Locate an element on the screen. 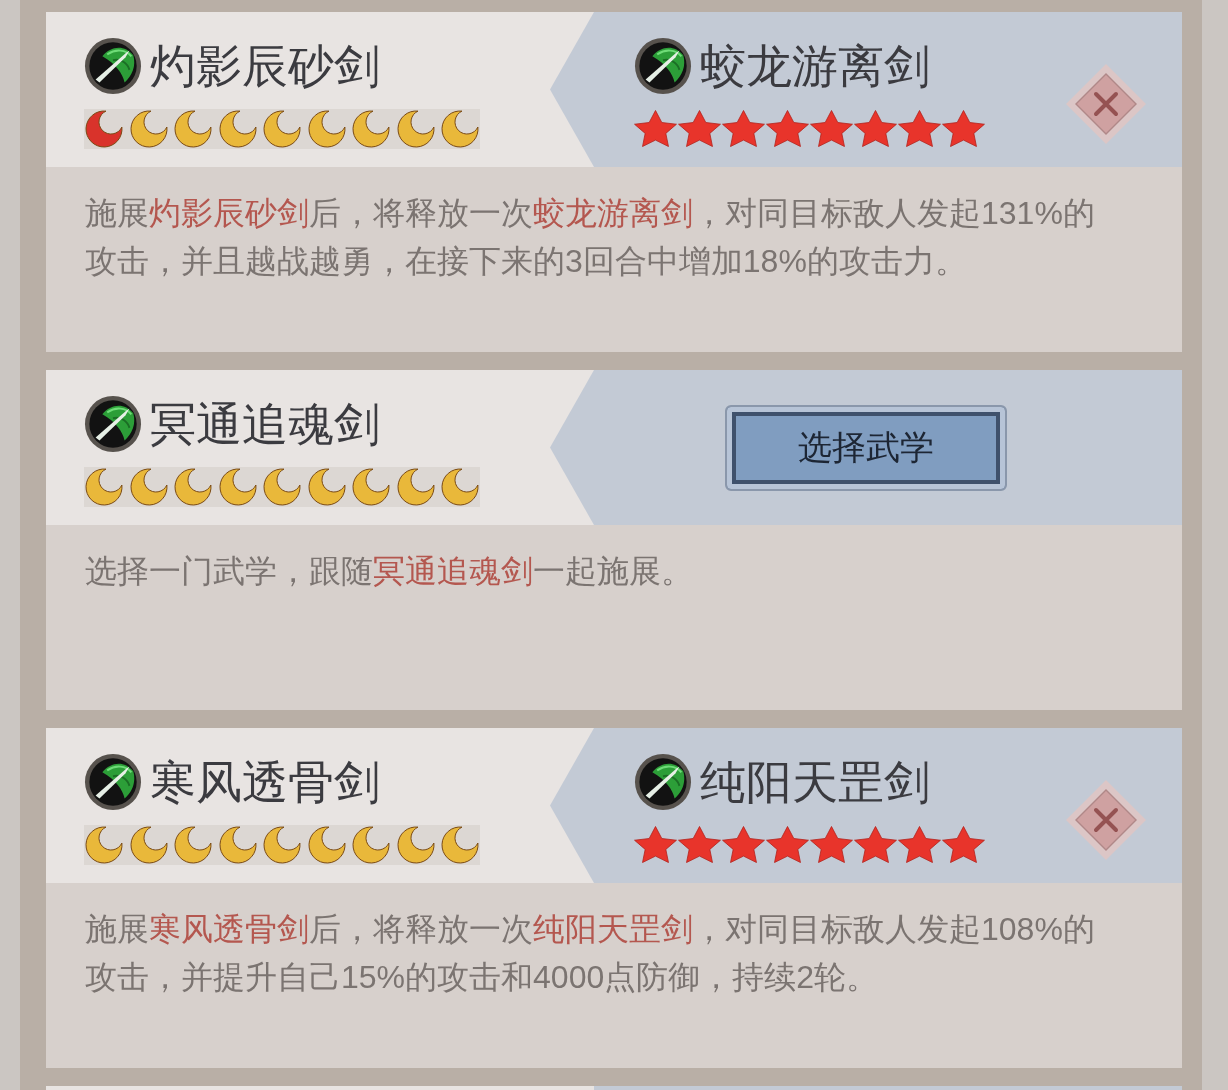 This screenshot has width=1228, height=1090. paired-skill-name: 纯阳天罡剑 is located at coordinates (815, 782).